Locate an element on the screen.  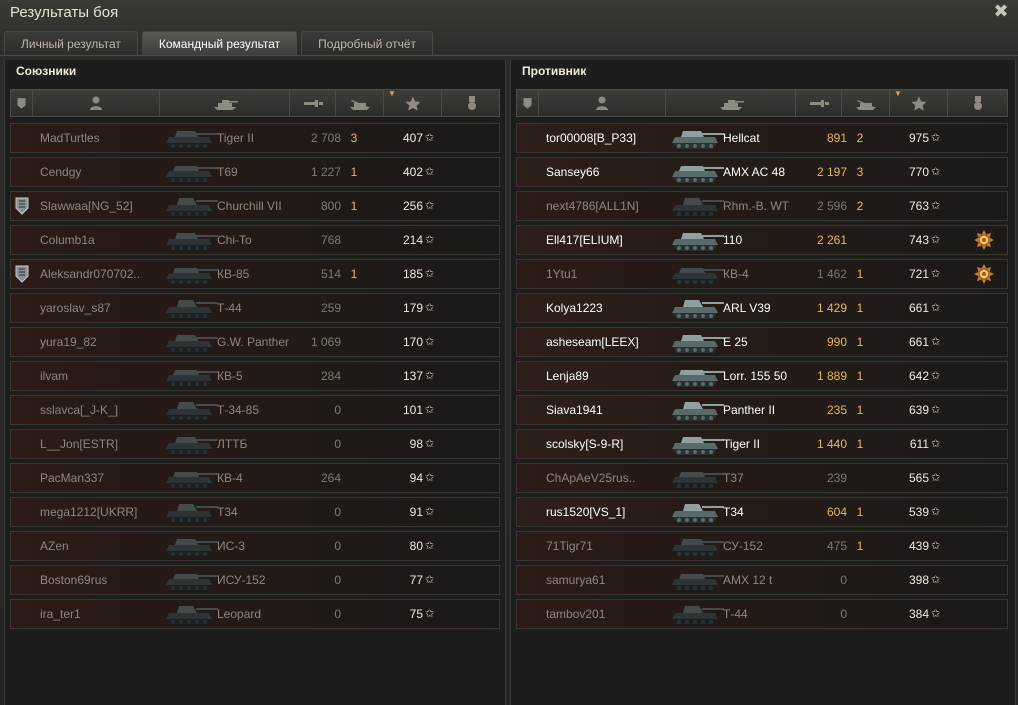
player-name: AZen is located at coordinates (54, 546).